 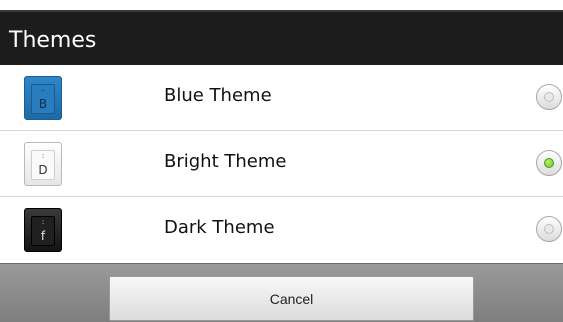 I want to click on key-top-mark: –, so click(x=43, y=90).